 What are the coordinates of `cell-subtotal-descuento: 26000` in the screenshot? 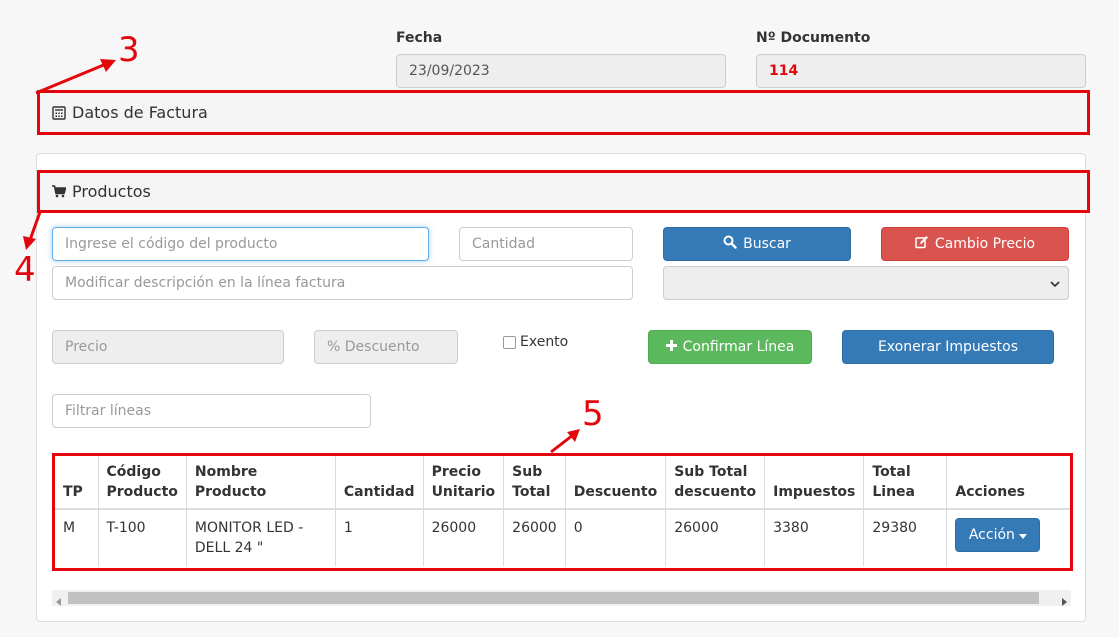 It's located at (715, 537).